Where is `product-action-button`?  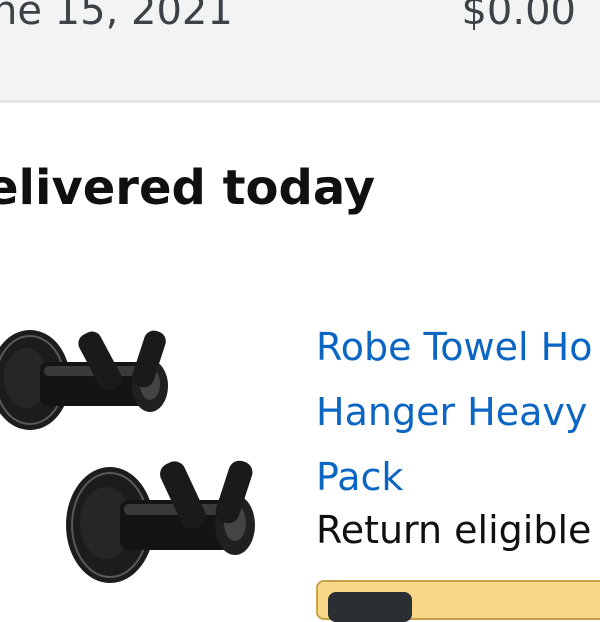 product-action-button is located at coordinates (458, 601).